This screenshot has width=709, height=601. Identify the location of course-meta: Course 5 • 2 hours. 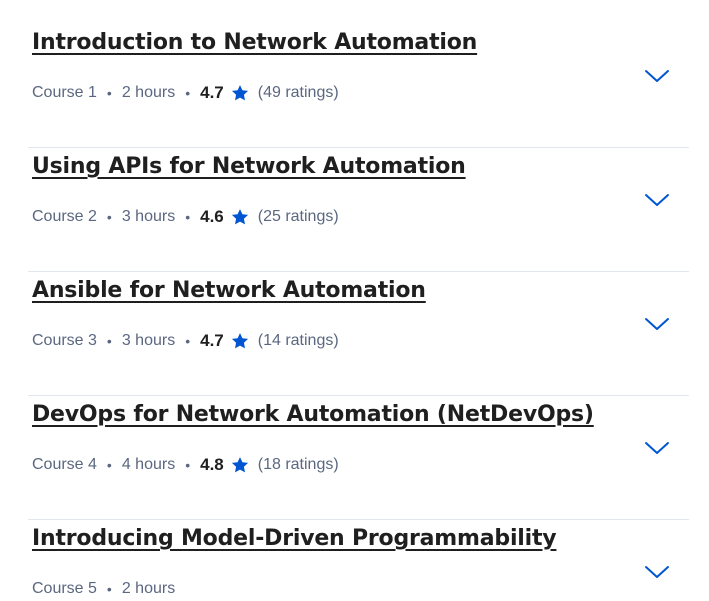
(103, 589).